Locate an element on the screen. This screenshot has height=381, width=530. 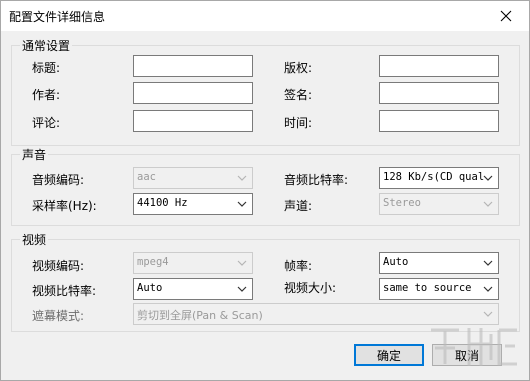
video-codec-label: 视频编码: is located at coordinates (58, 266).